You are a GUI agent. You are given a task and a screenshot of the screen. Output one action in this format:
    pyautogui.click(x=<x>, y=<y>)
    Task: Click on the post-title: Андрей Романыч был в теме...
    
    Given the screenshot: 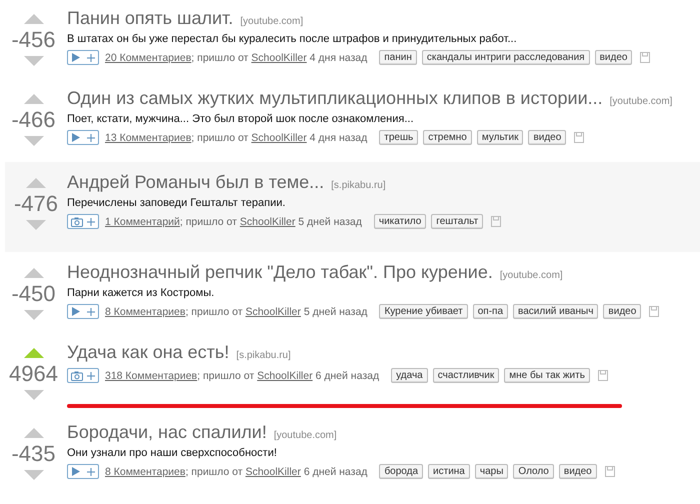 What is the action you would take?
    pyautogui.click(x=195, y=182)
    